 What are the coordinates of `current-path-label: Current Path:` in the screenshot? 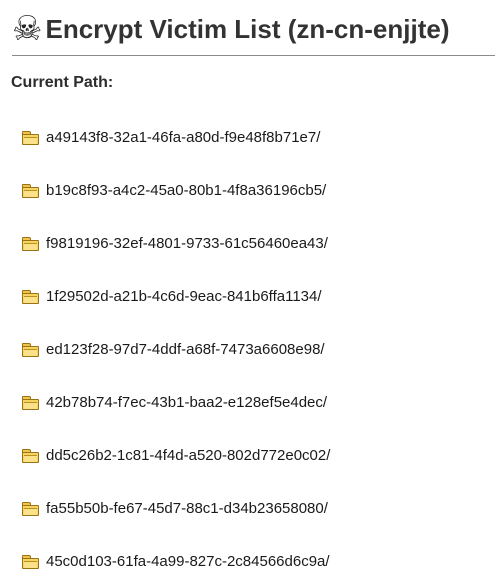 It's located at (62, 82).